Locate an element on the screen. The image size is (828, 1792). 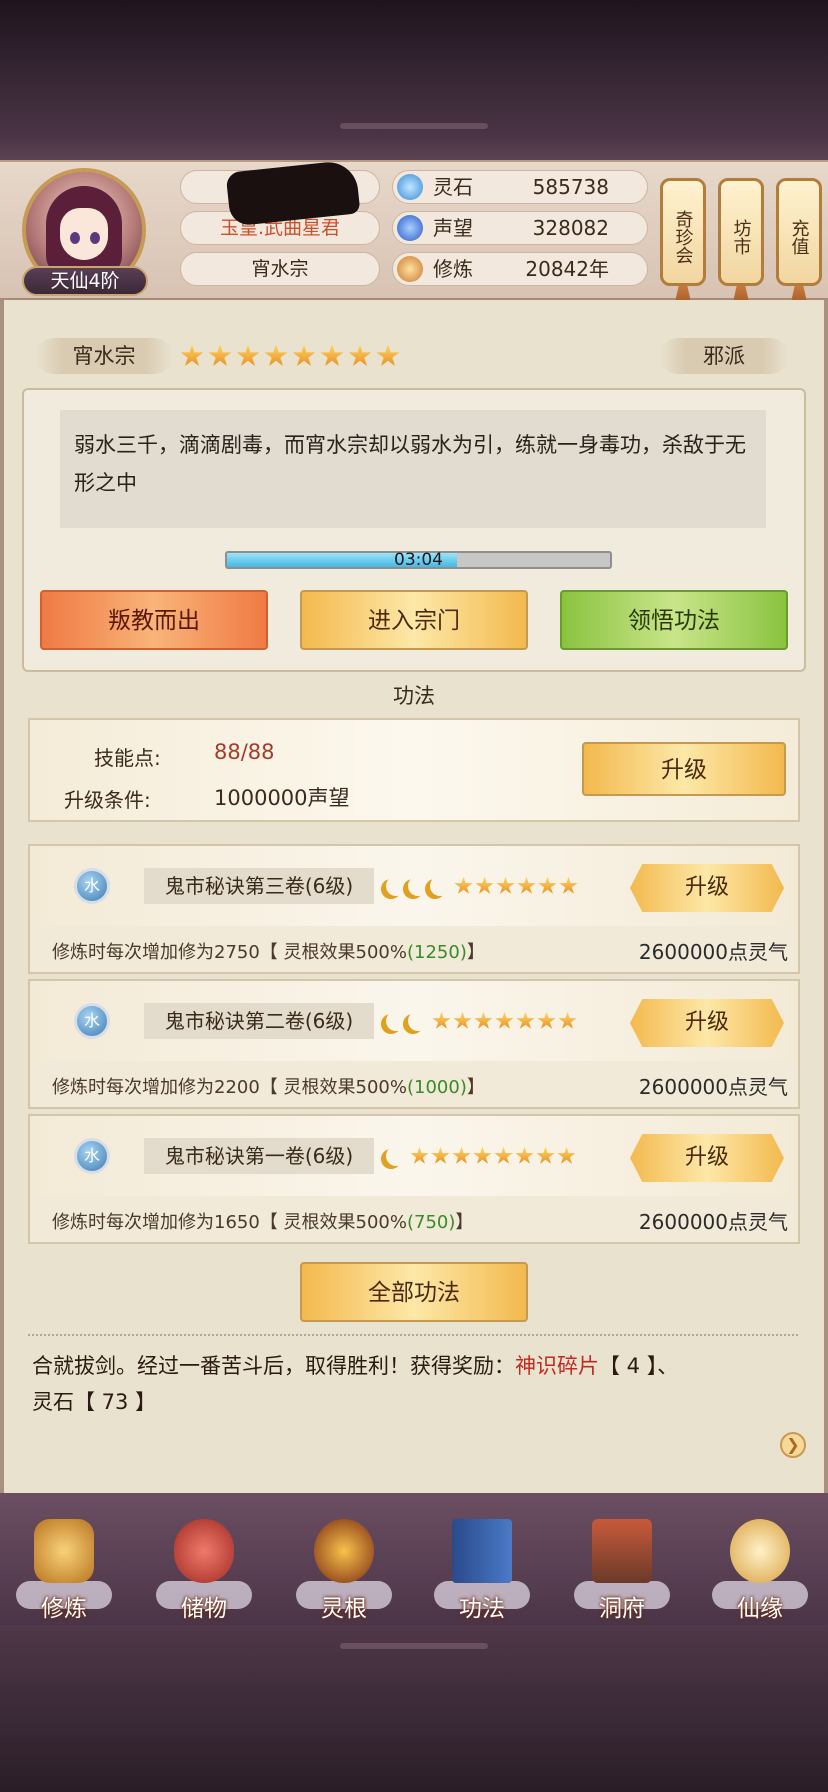
gongfa-name: 鬼市秘诀第一卷(6级) is located at coordinates (259, 1156).